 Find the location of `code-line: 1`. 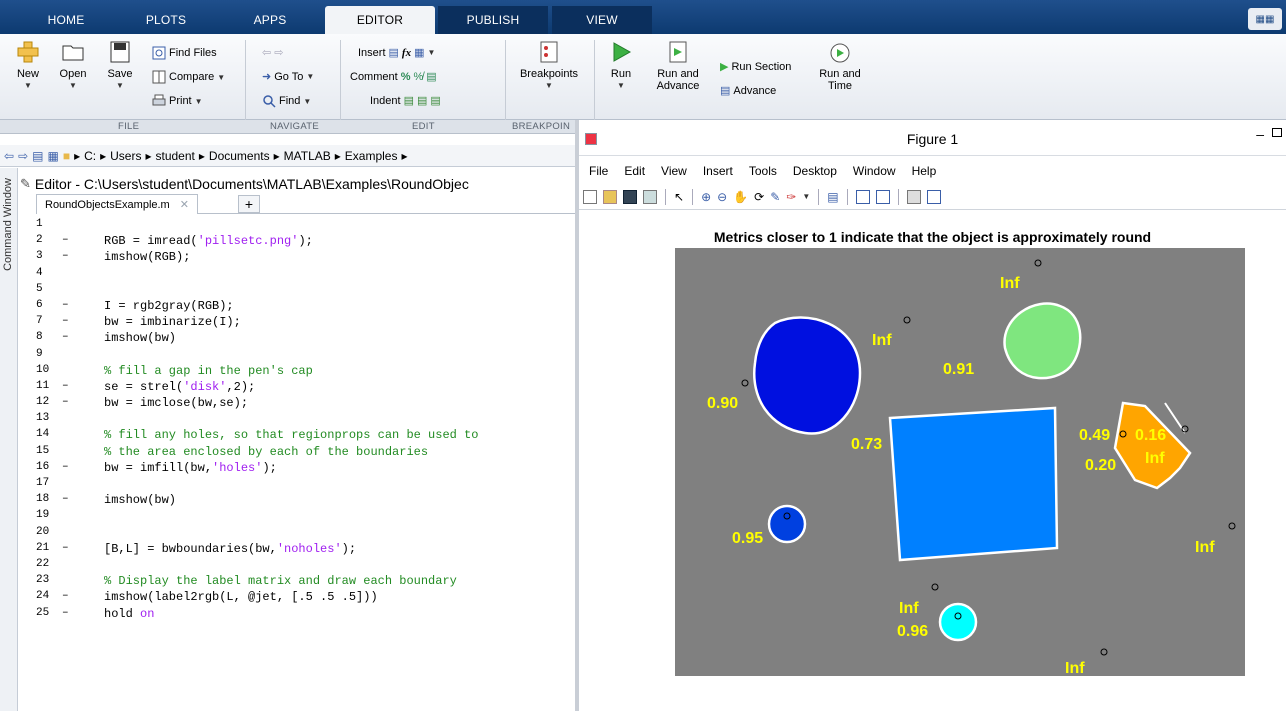

code-line: 1 is located at coordinates (305, 226).